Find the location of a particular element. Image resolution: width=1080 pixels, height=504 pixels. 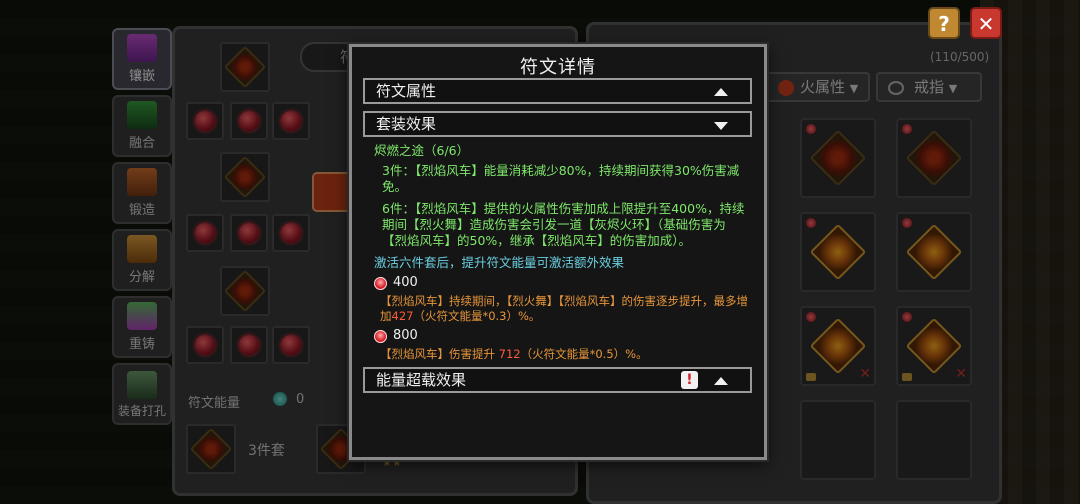

set-effect-3: 3件：【烈焰风车】能量消耗减少80%，持续期间获得30%伤害减免。 is located at coordinates (561, 178).